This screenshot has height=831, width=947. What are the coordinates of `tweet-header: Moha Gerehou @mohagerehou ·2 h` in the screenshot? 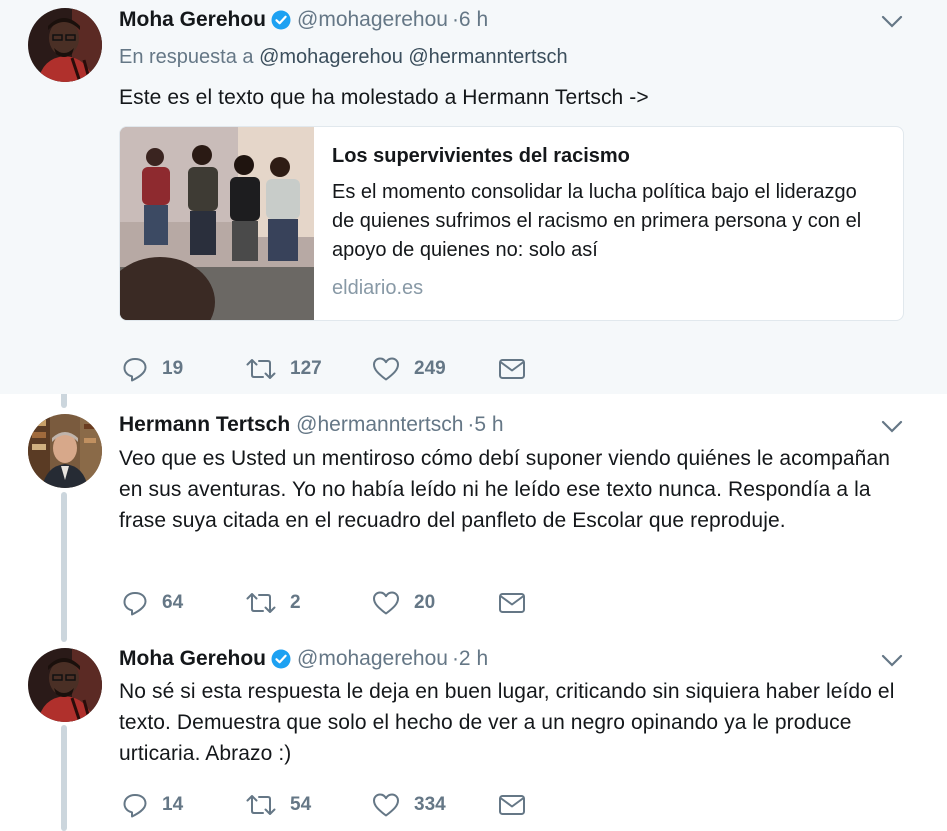 It's located at (303, 659).